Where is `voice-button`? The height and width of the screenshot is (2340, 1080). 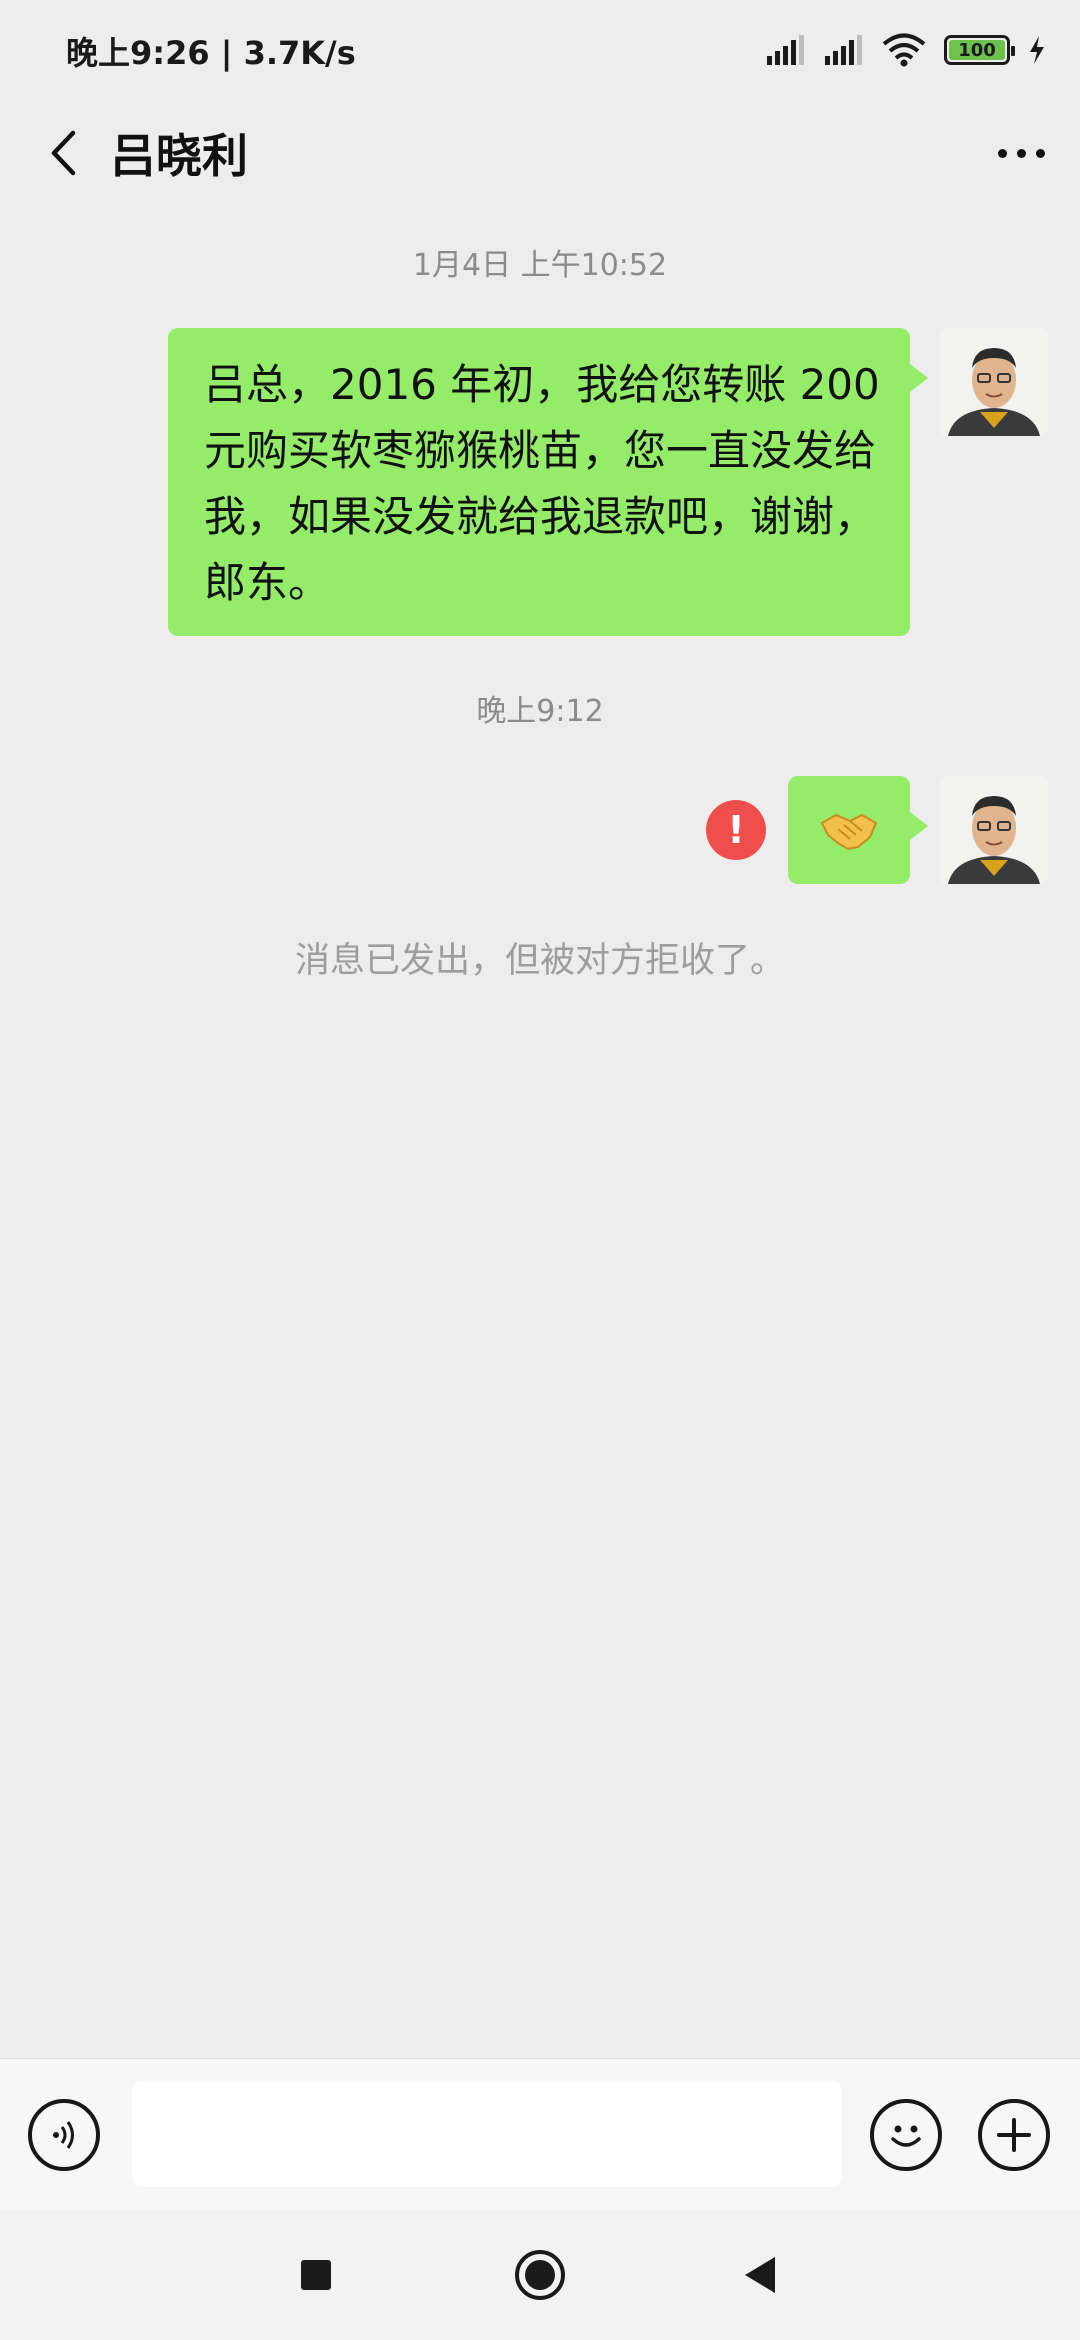
voice-button is located at coordinates (64, 2135).